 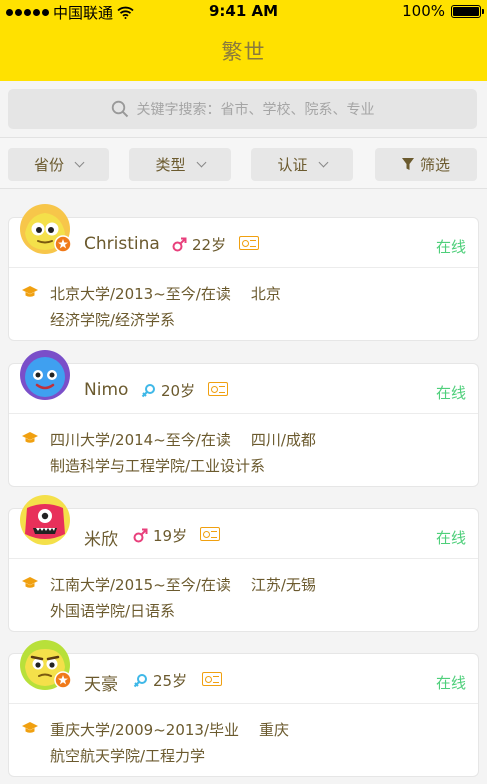 I want to click on school-city: 重庆, so click(x=274, y=730).